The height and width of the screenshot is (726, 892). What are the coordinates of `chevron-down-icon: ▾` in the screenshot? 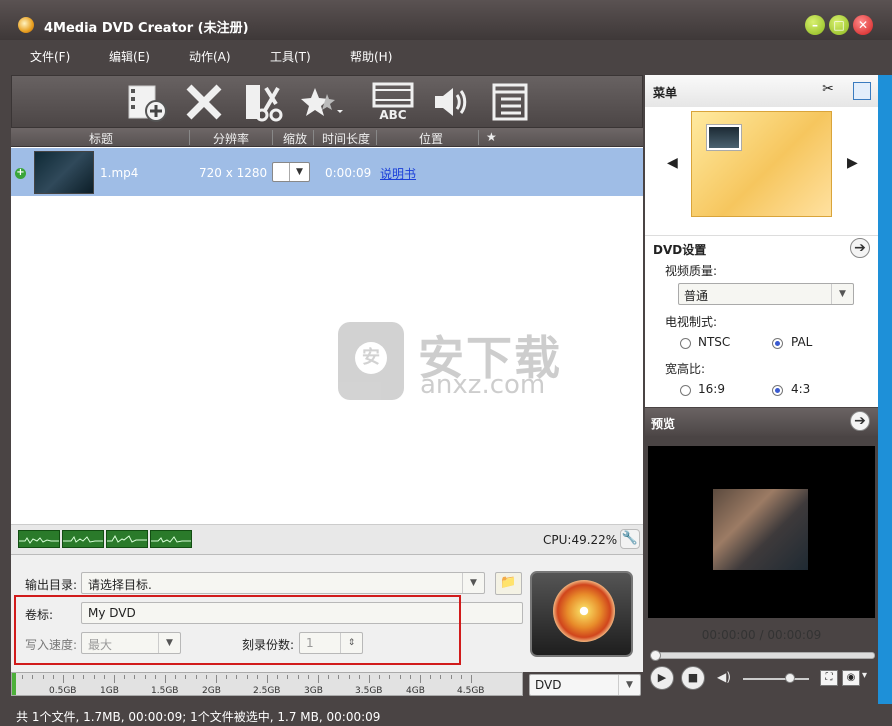 It's located at (864, 675).